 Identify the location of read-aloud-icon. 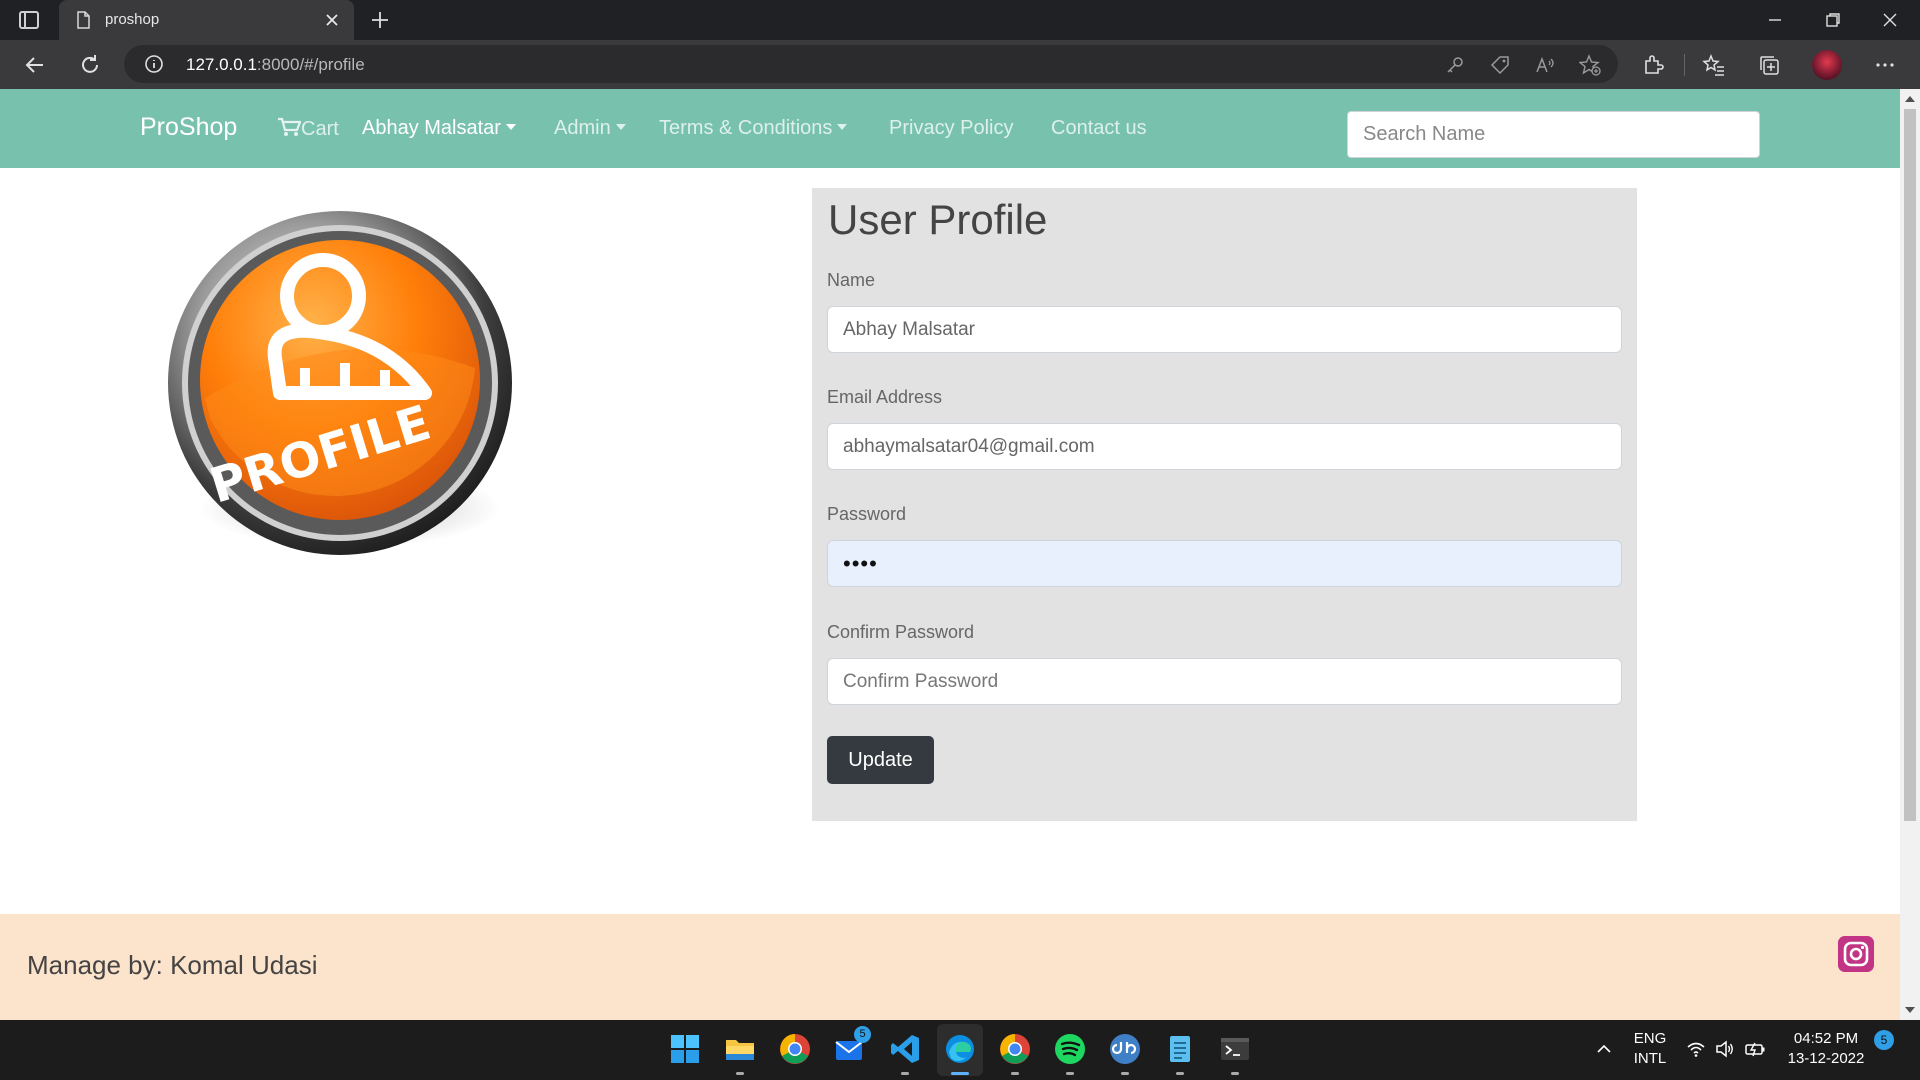
(1545, 65).